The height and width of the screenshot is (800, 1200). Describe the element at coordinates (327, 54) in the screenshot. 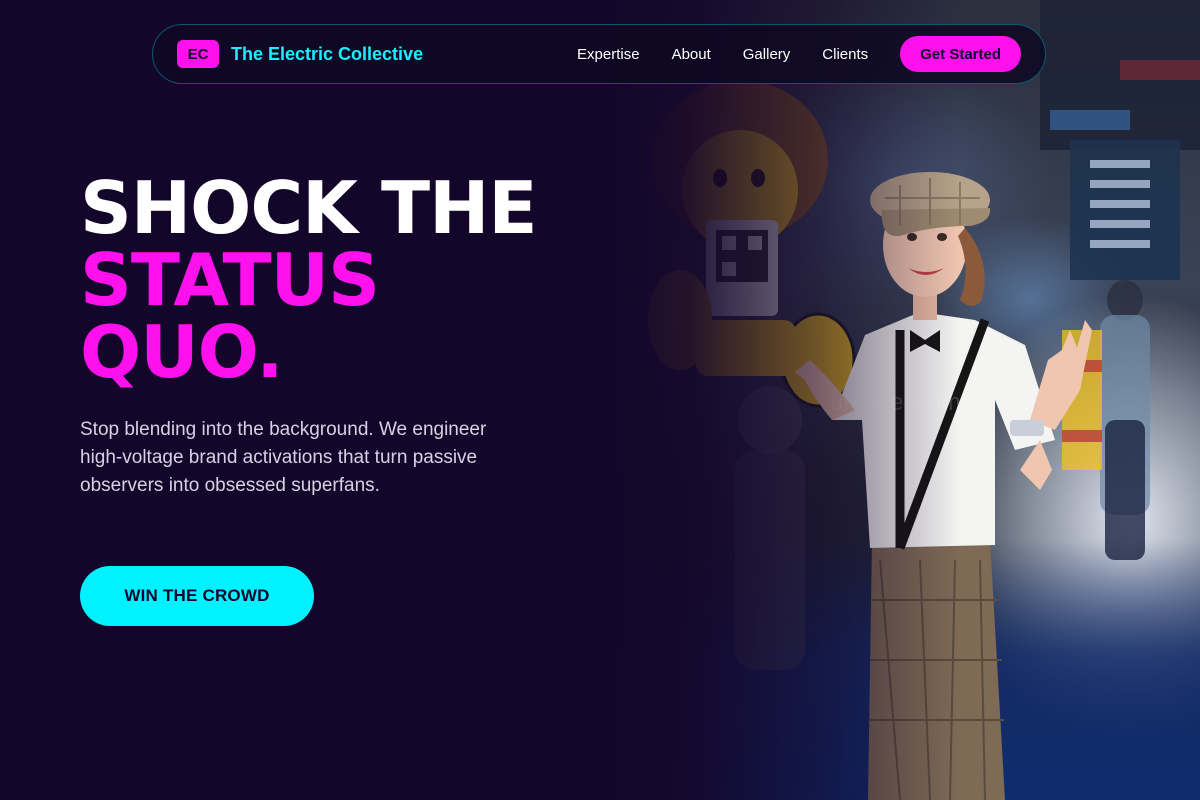

I see `brand-name: The Electric Collective` at that location.